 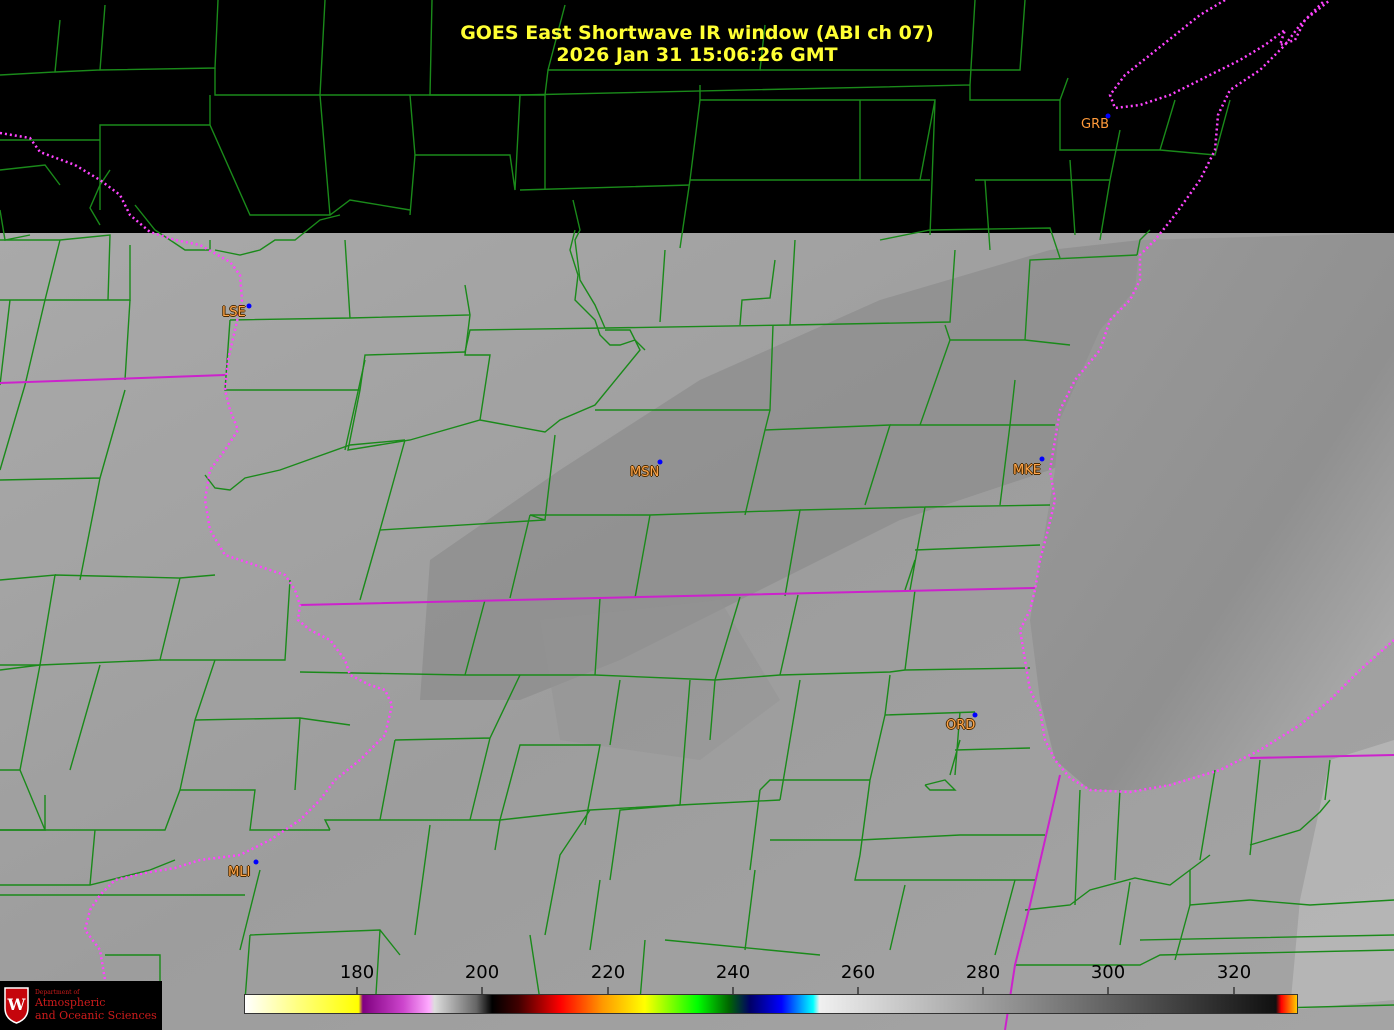 I want to click on colorbar-tick-label: 280, so click(x=983, y=972).